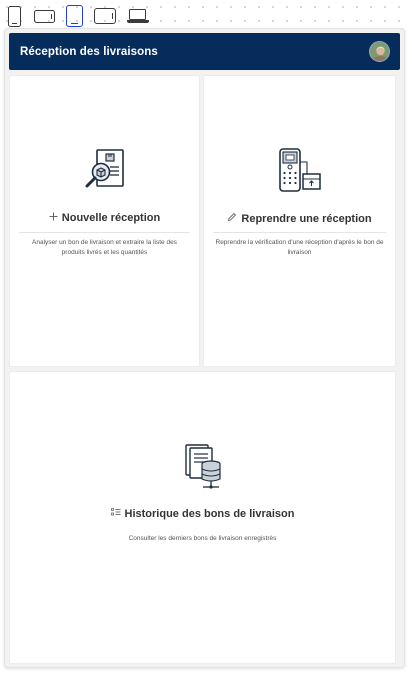  Describe the element at coordinates (44, 16) in the screenshot. I see `phone-landscape-icon` at that location.